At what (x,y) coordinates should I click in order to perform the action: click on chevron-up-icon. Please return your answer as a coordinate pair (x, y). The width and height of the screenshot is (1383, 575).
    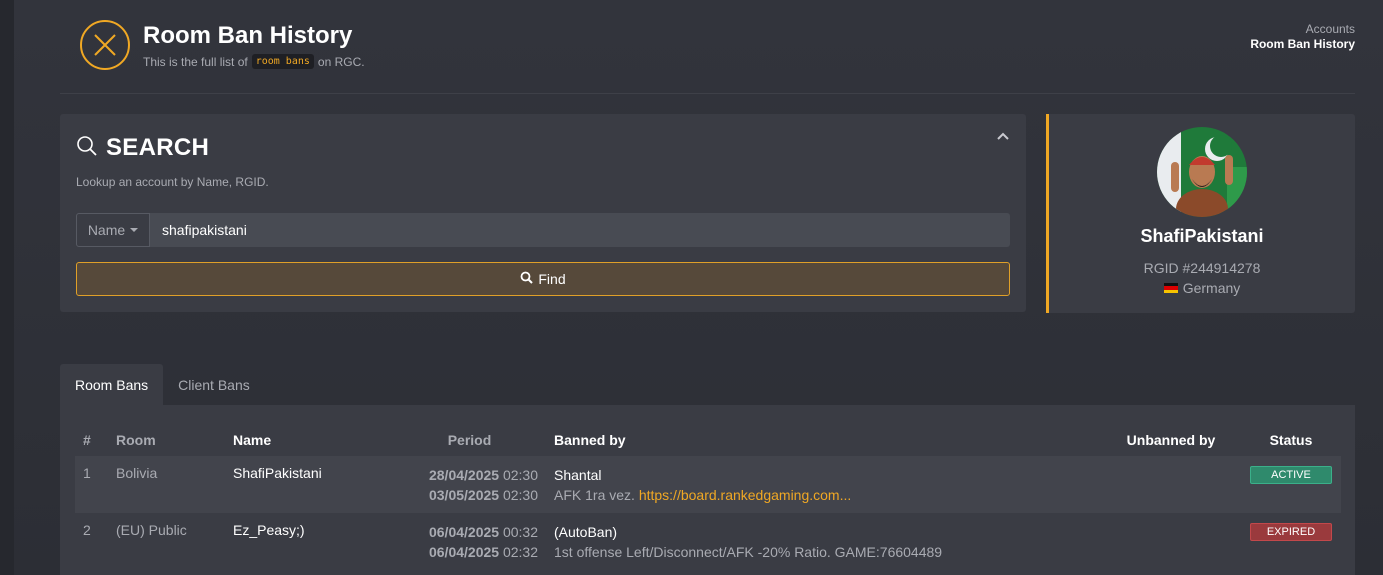
    Looking at the image, I should click on (1003, 137).